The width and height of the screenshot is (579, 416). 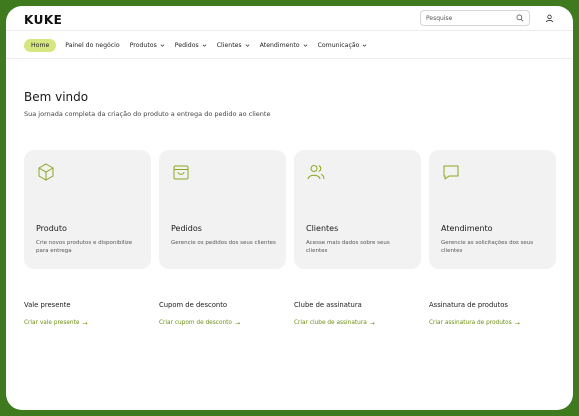 What do you see at coordinates (143, 45) in the screenshot?
I see `nav-item-label: Produtos` at bounding box center [143, 45].